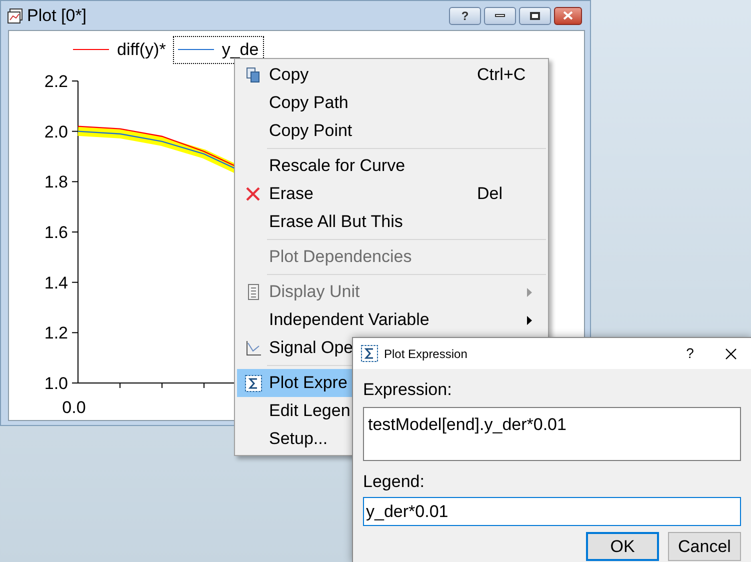 The image size is (751, 562). I want to click on legend-label: Legend:, so click(394, 481).